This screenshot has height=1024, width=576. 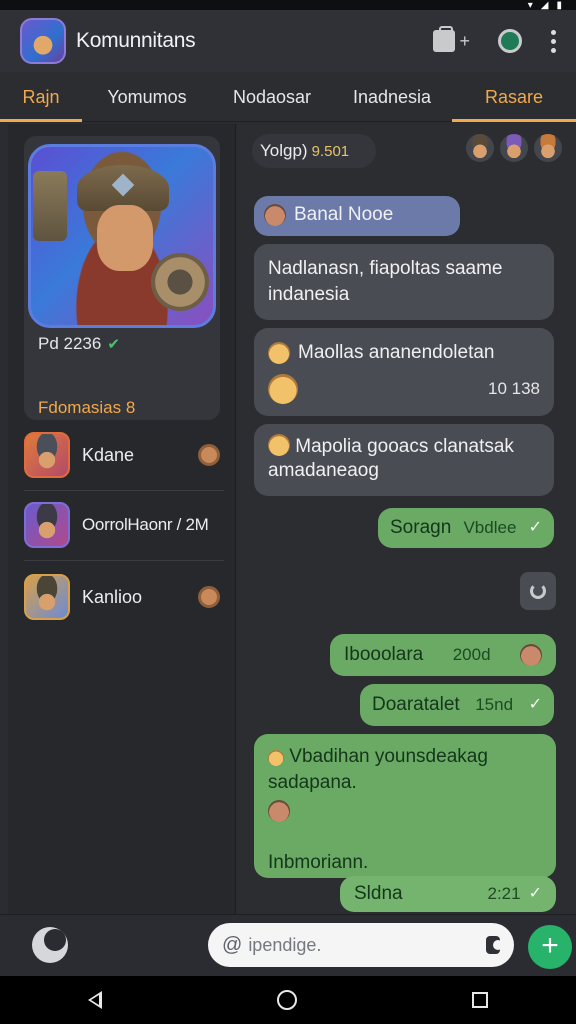 I want to click on contact-item: OorrolHaonr / 2M, so click(x=122, y=525).